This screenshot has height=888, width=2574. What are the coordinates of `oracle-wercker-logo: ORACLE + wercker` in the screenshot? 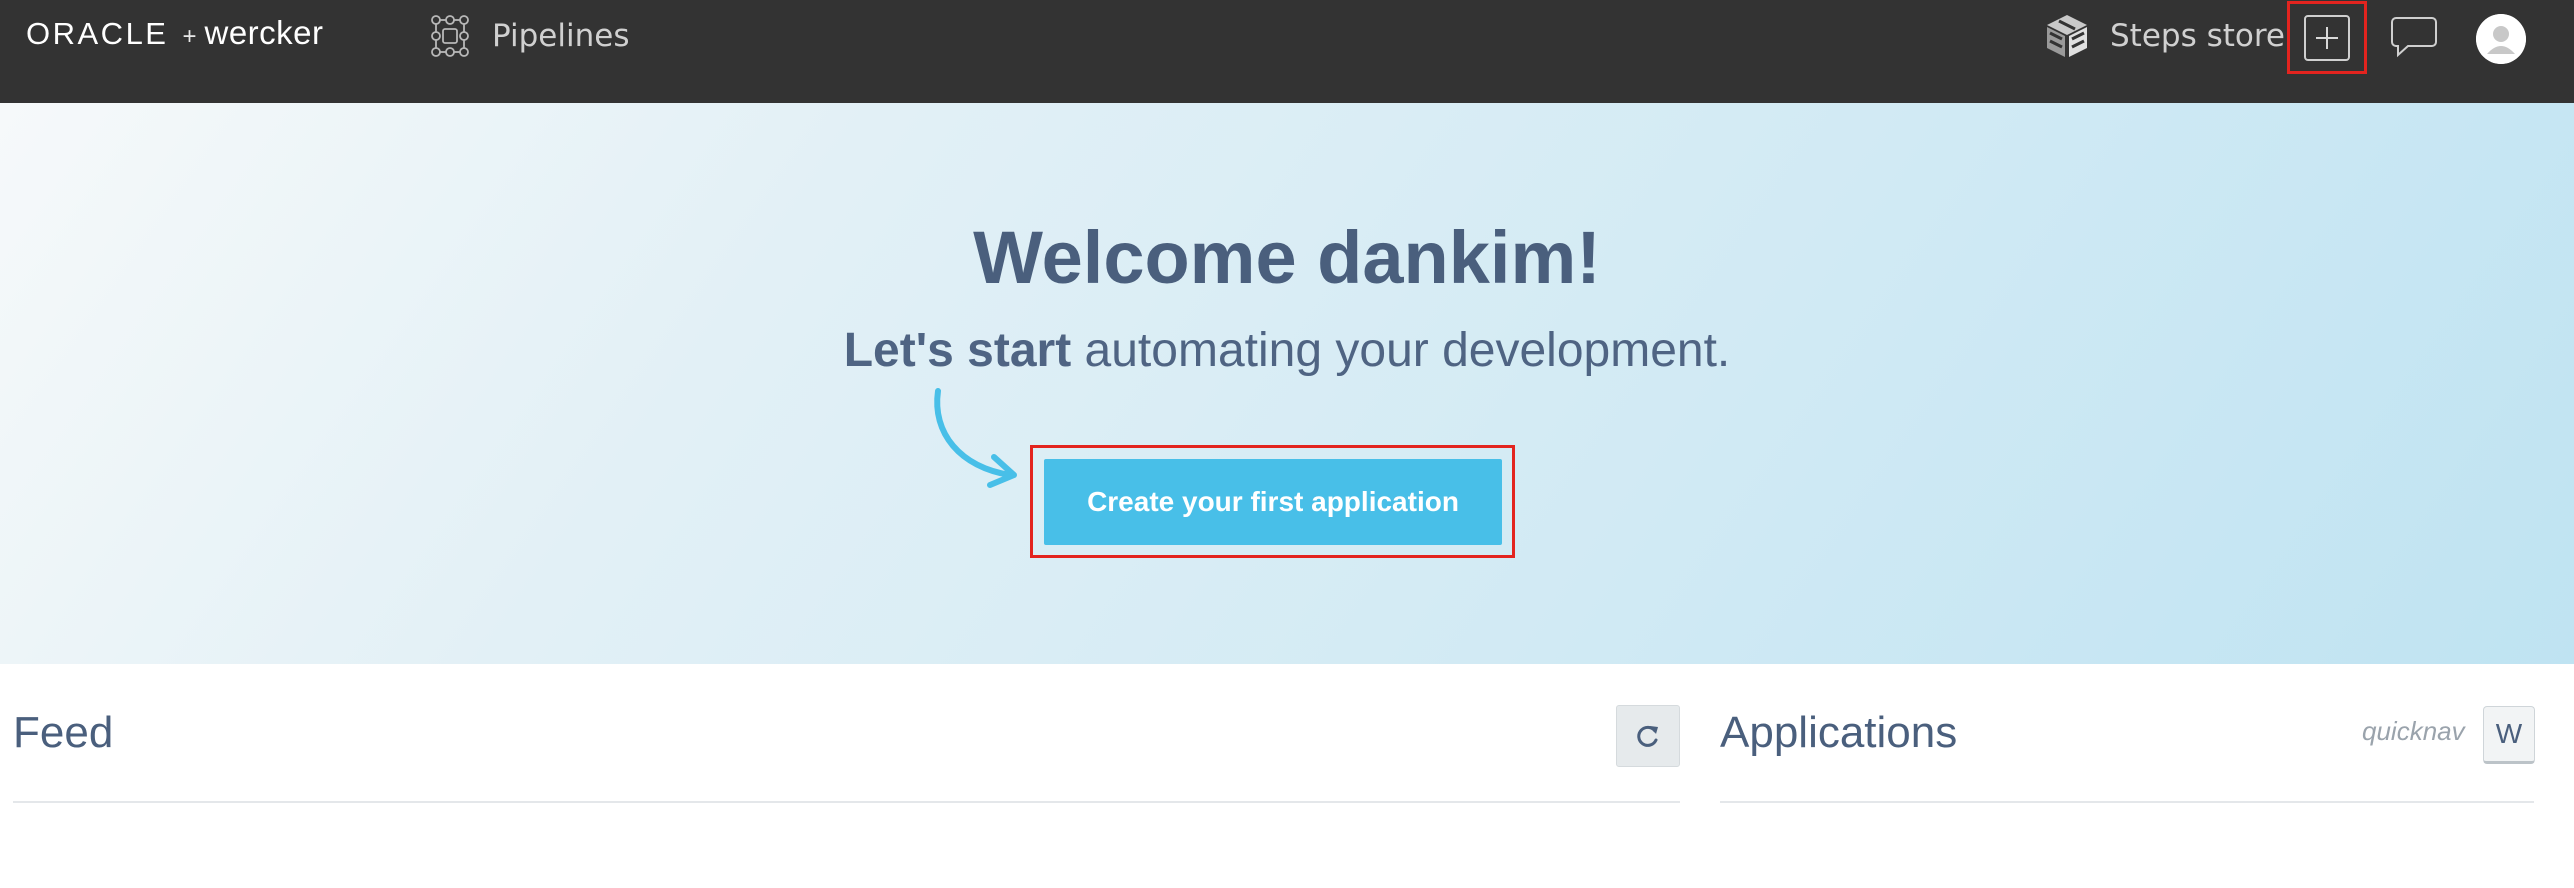 It's located at (175, 36).